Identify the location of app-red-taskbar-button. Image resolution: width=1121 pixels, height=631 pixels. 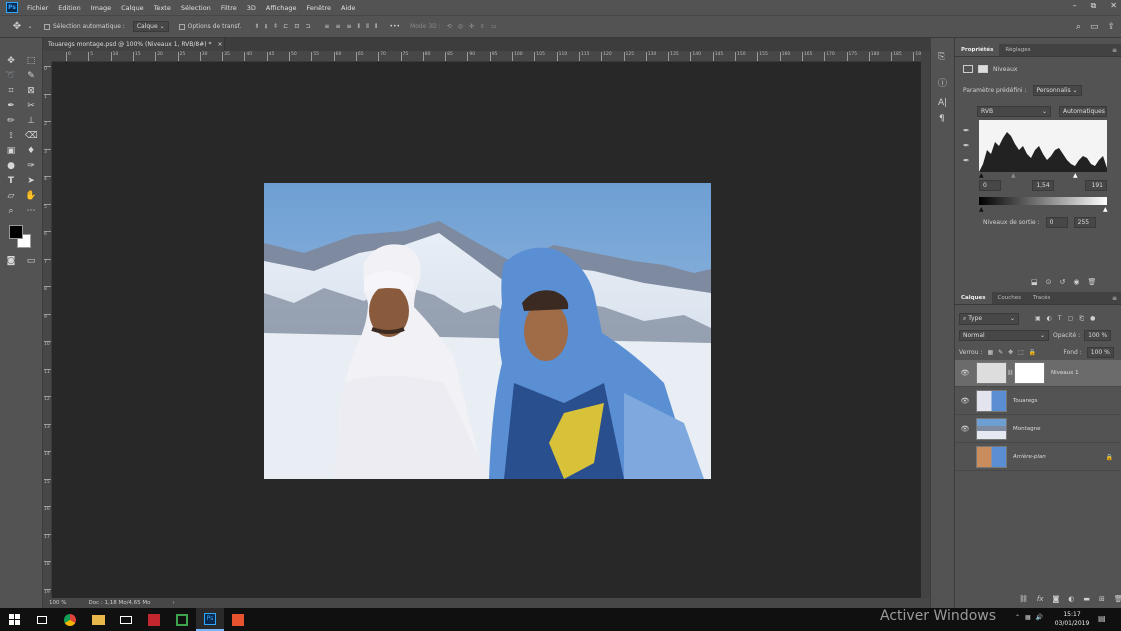
(154, 619).